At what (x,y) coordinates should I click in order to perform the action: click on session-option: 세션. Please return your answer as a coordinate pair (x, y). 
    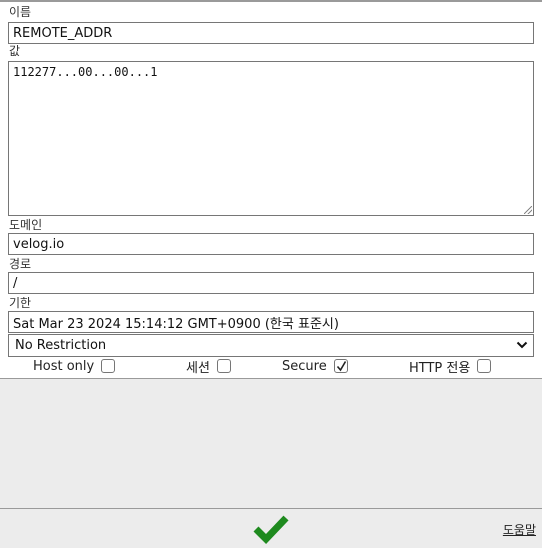
    Looking at the image, I should click on (208, 366).